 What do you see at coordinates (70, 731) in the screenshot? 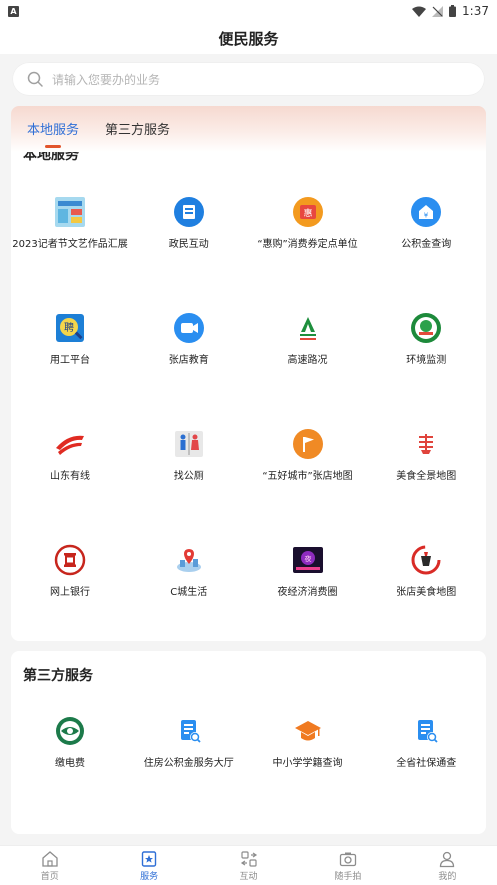
I see `electricity-icon` at bounding box center [70, 731].